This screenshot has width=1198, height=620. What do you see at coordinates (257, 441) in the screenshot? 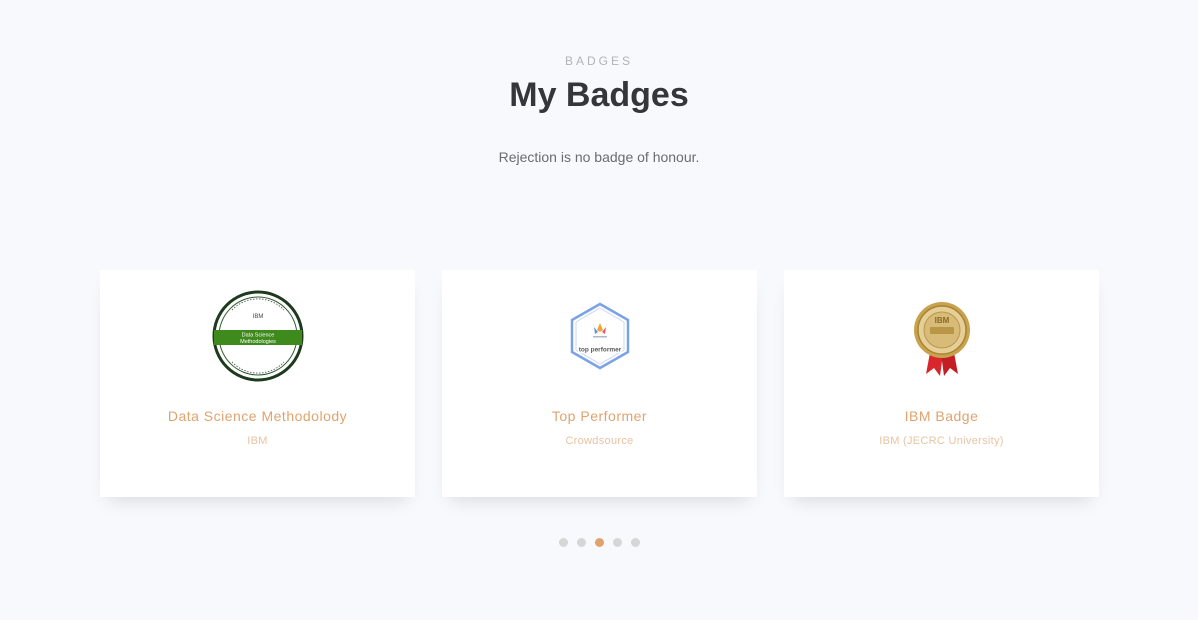
I see `badge-issuer: IBM` at bounding box center [257, 441].